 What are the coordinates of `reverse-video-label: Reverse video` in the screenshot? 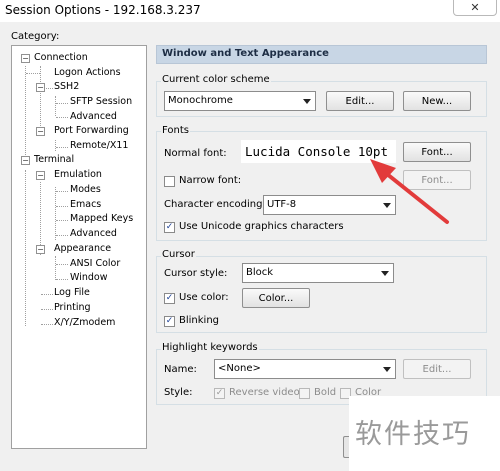 It's located at (264, 392).